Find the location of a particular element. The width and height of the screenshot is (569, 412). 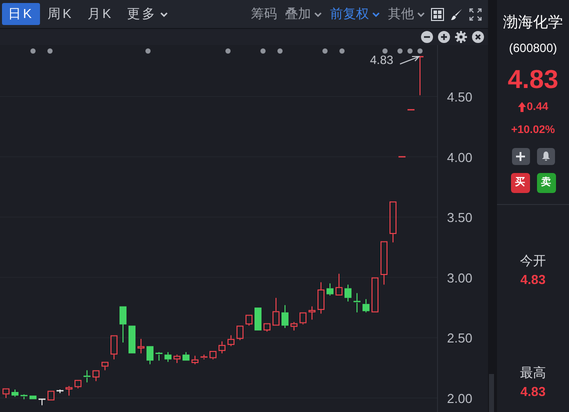

toolbar-option: 前复权 is located at coordinates (355, 14).